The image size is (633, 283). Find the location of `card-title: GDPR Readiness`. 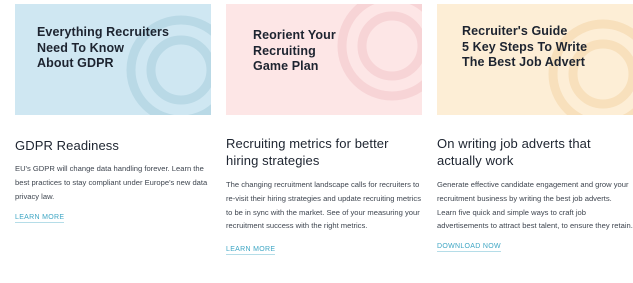

card-title: GDPR Readiness is located at coordinates (113, 145).